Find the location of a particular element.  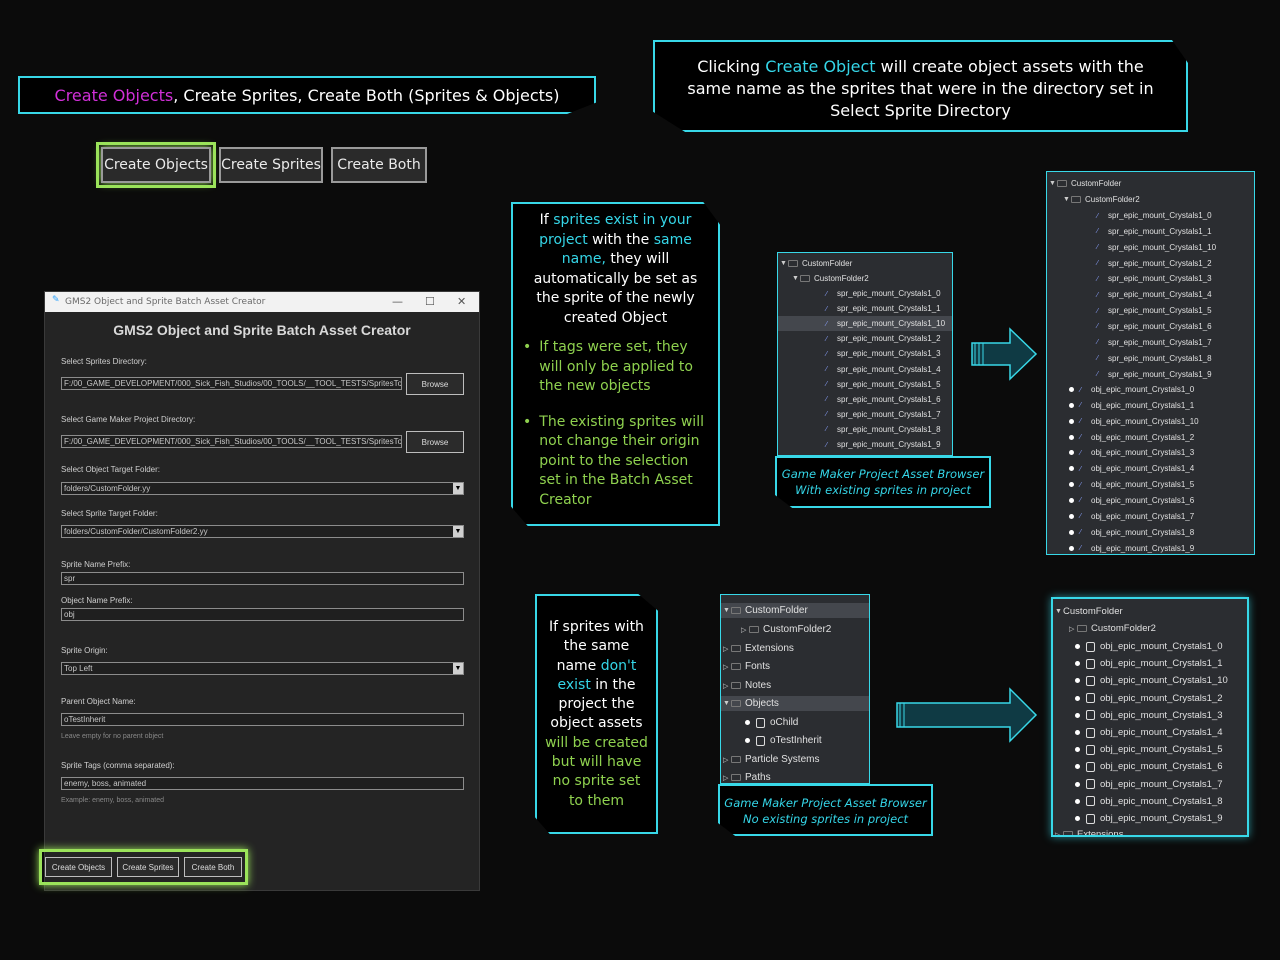

object-prefix-input: obj is located at coordinates (262, 614).